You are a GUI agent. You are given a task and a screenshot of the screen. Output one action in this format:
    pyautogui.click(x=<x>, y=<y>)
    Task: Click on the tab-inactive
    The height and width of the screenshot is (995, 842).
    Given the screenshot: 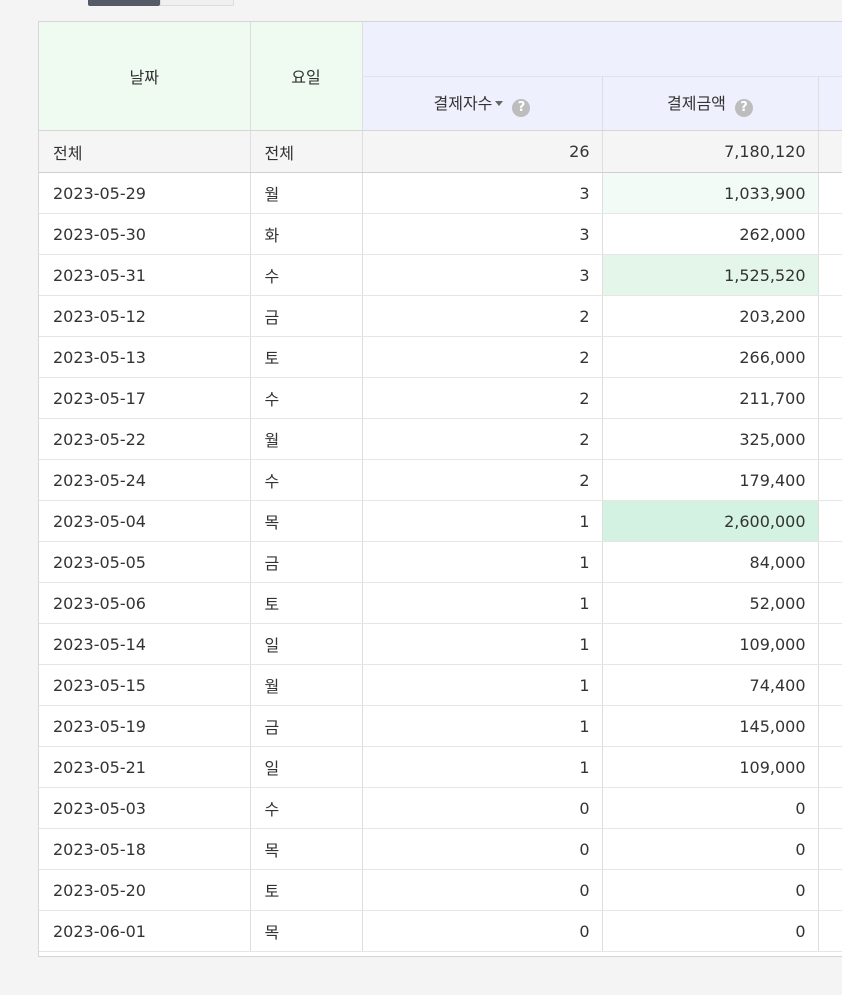 What is the action you would take?
    pyautogui.click(x=197, y=3)
    